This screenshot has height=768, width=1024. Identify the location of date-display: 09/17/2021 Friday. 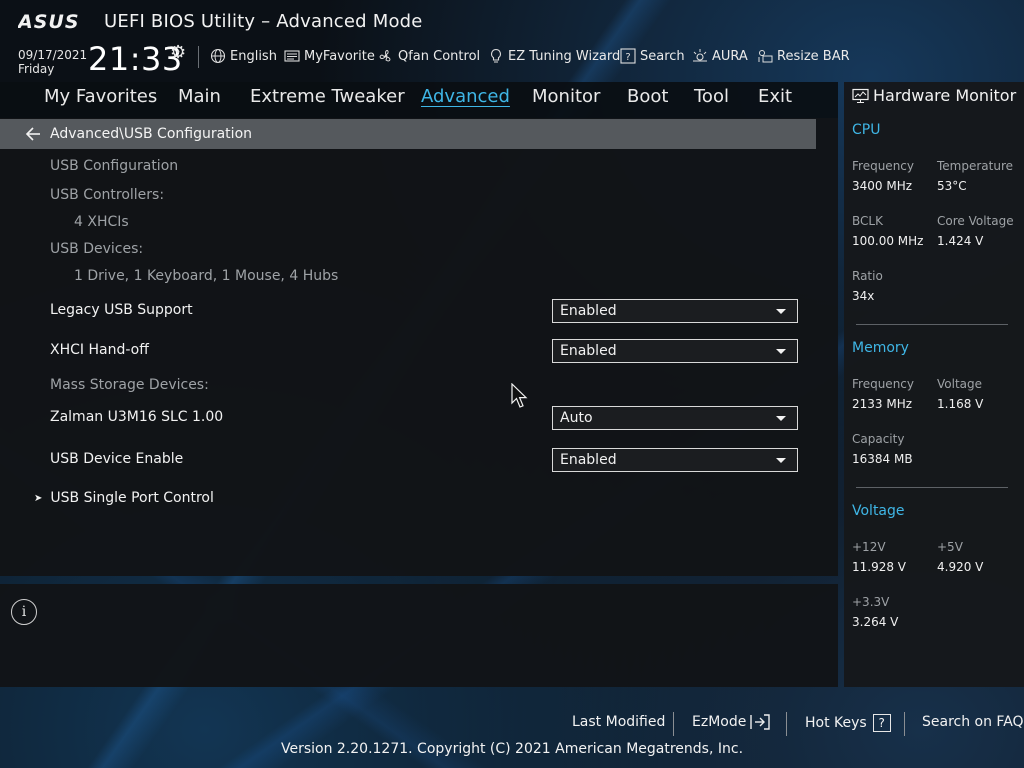
(52, 62).